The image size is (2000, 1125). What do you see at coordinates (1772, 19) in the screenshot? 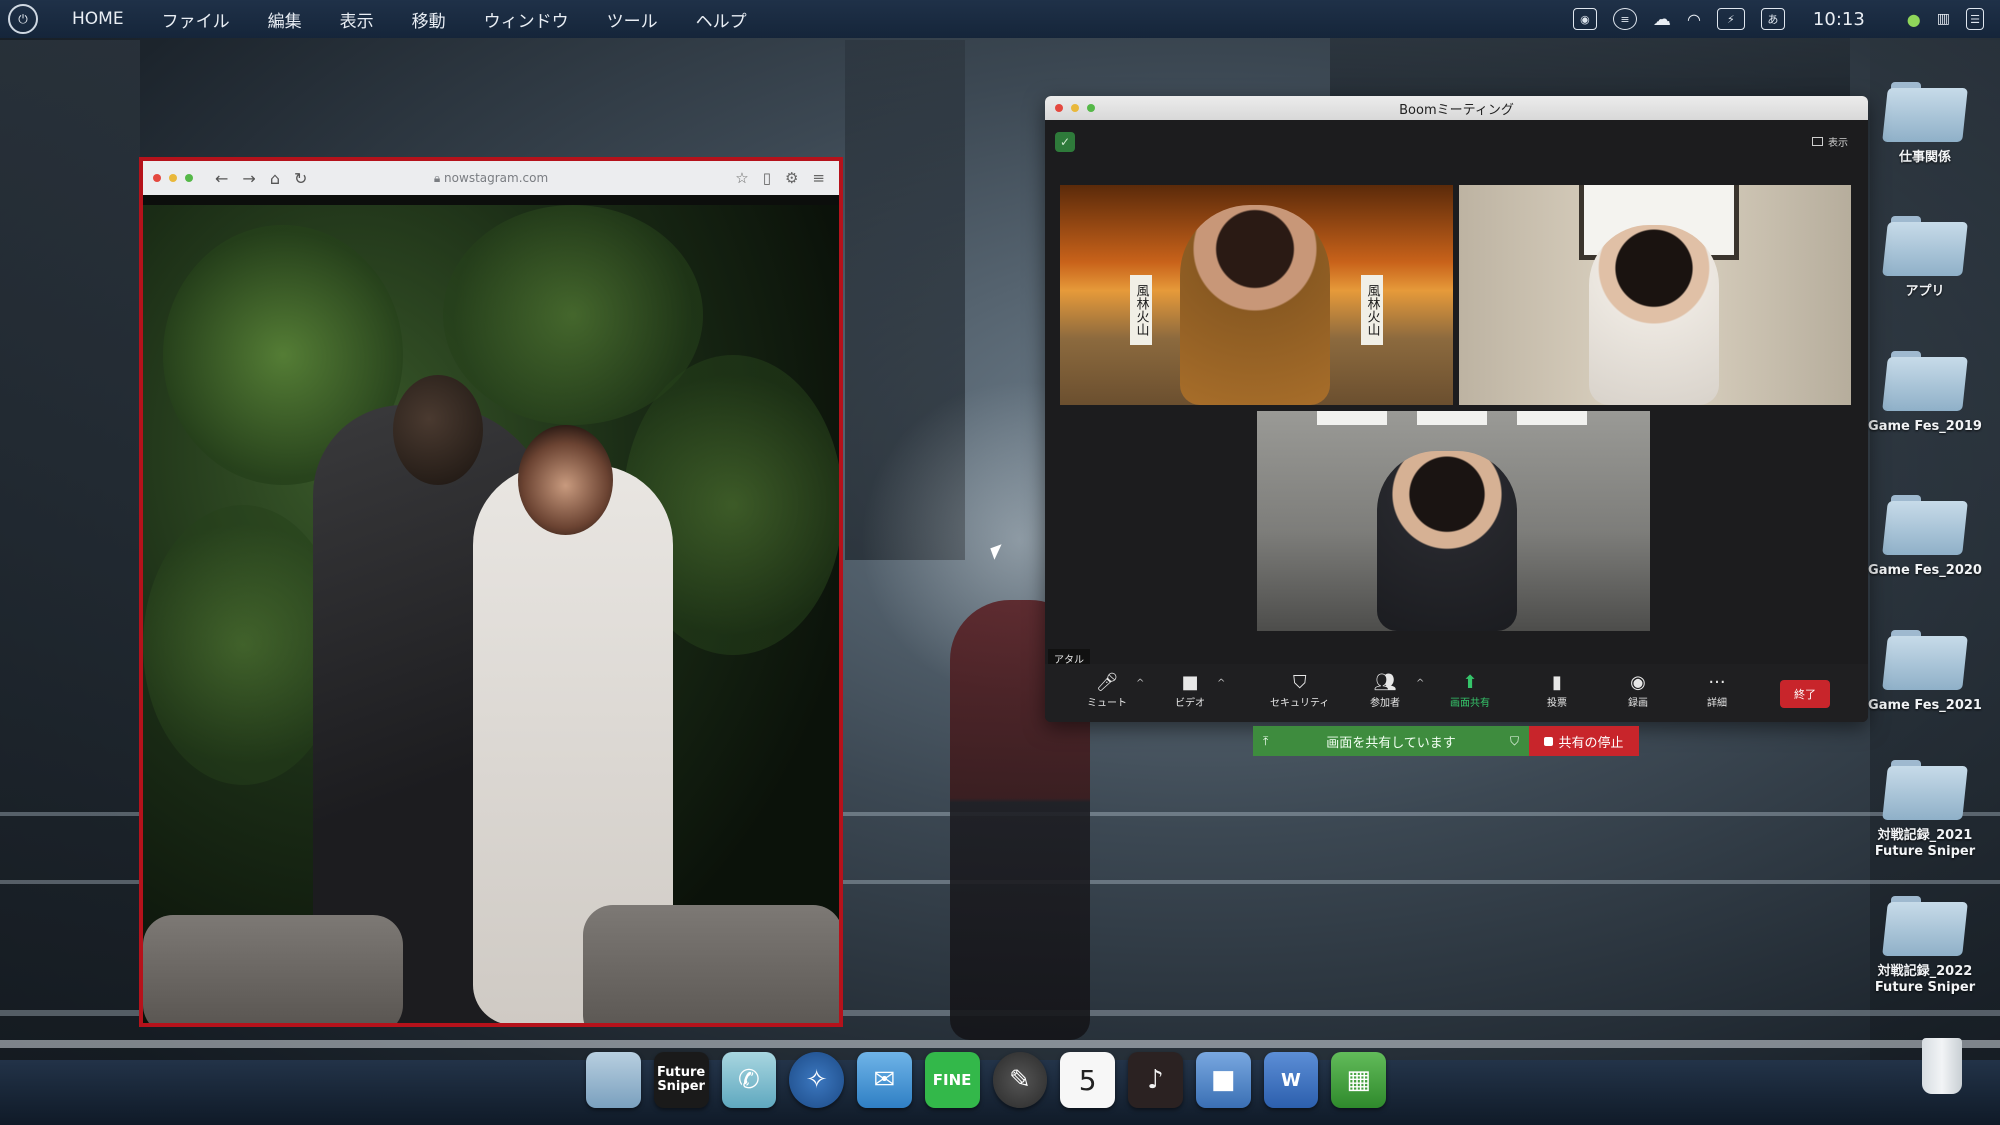
I see `input-method-icon: あ` at bounding box center [1772, 19].